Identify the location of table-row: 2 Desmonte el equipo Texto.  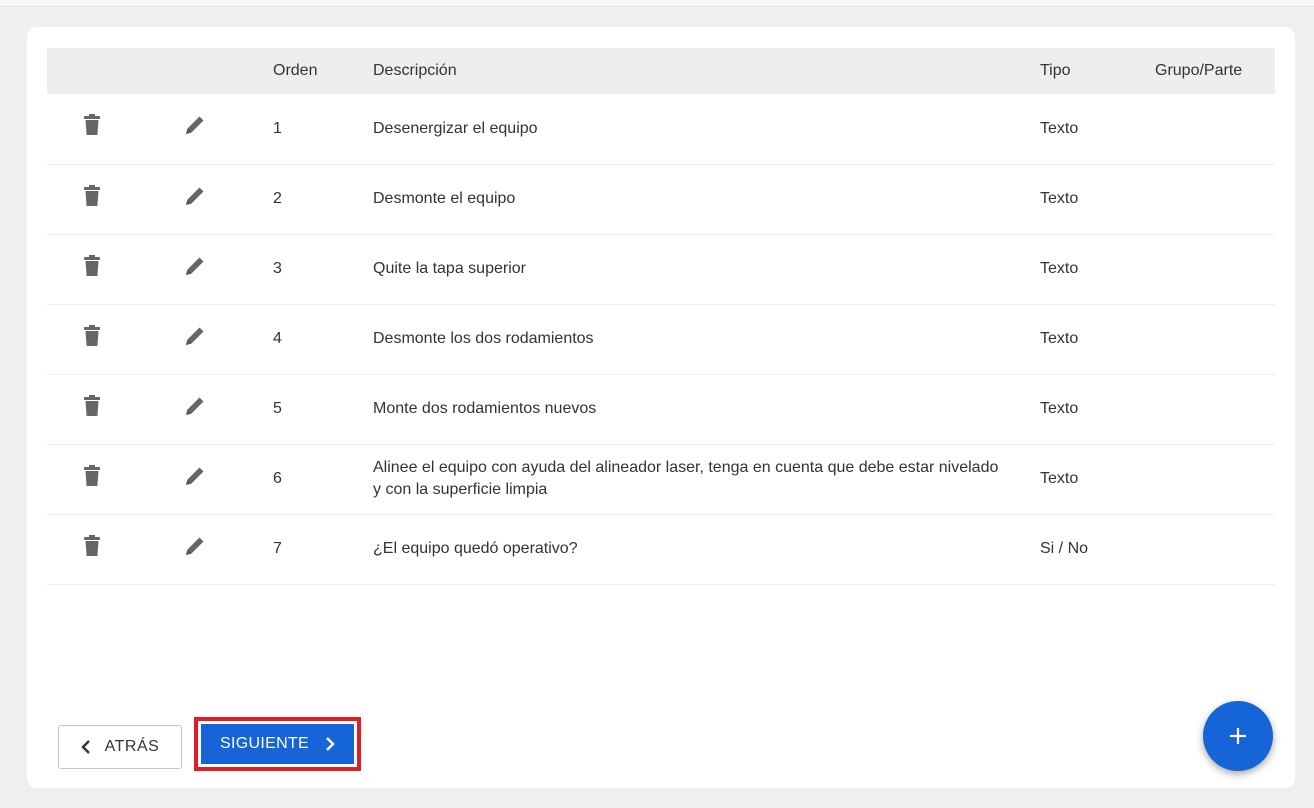
(661, 199).